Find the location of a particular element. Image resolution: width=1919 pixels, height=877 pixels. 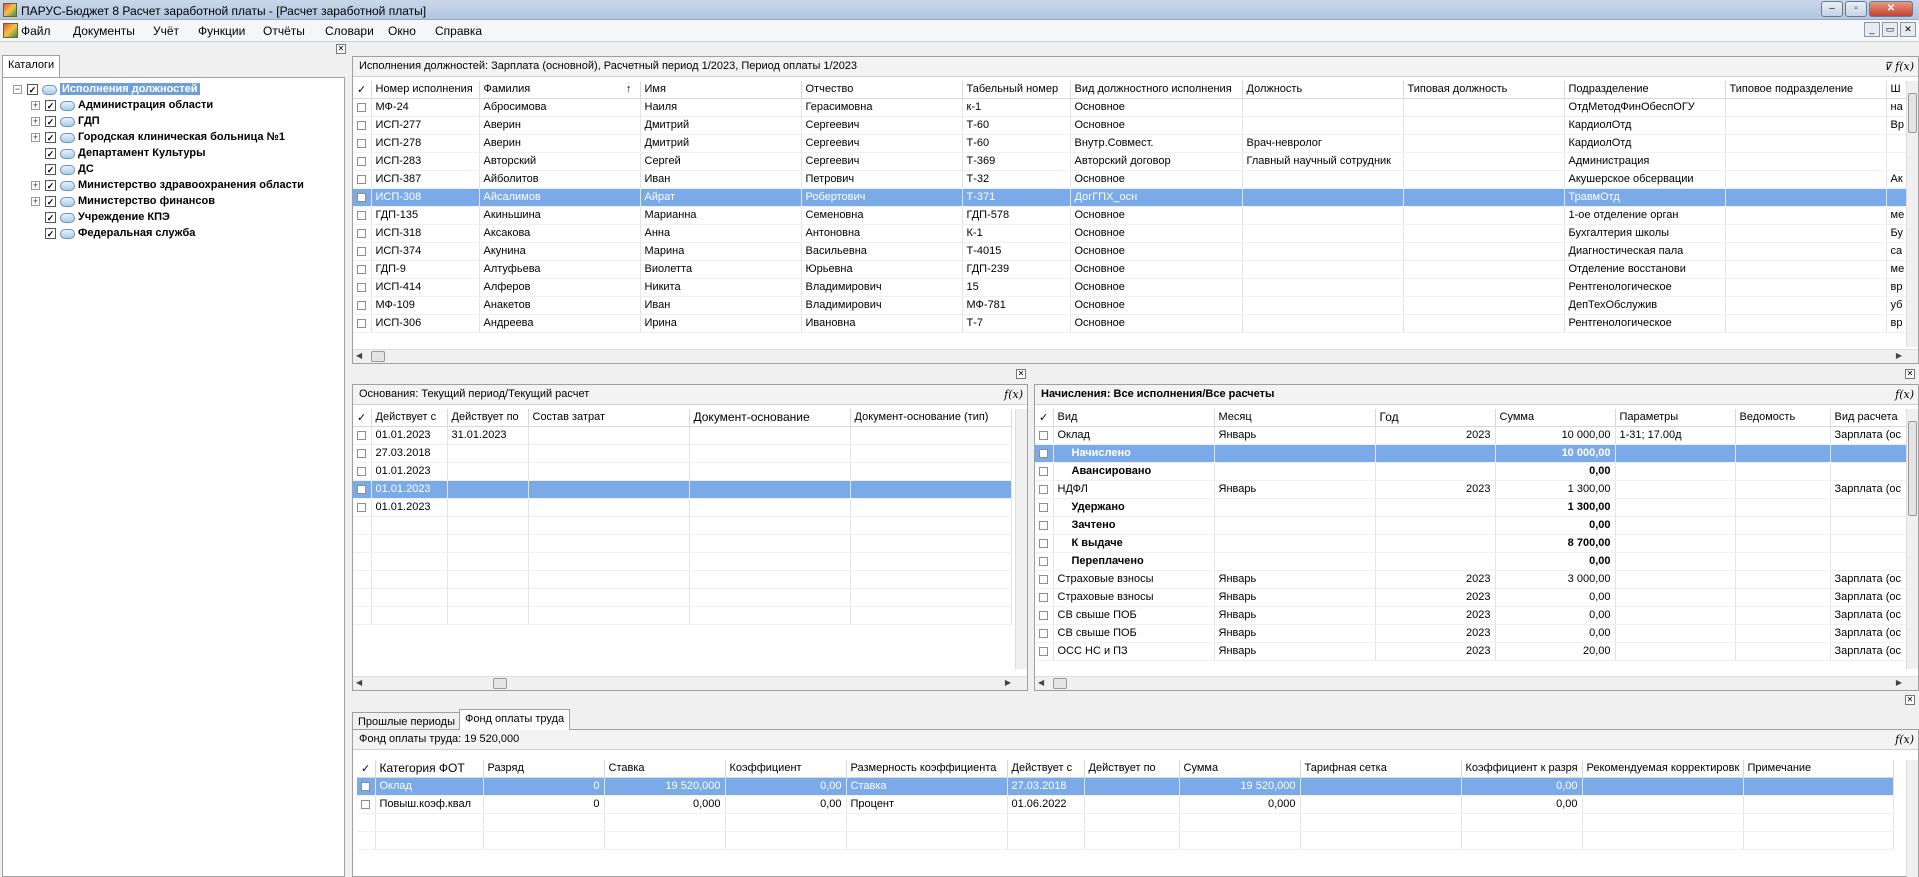

table-row: СВ свыше ПОБ Январь 2023 0,00 Зарплата (ос is located at coordinates (1476, 633).